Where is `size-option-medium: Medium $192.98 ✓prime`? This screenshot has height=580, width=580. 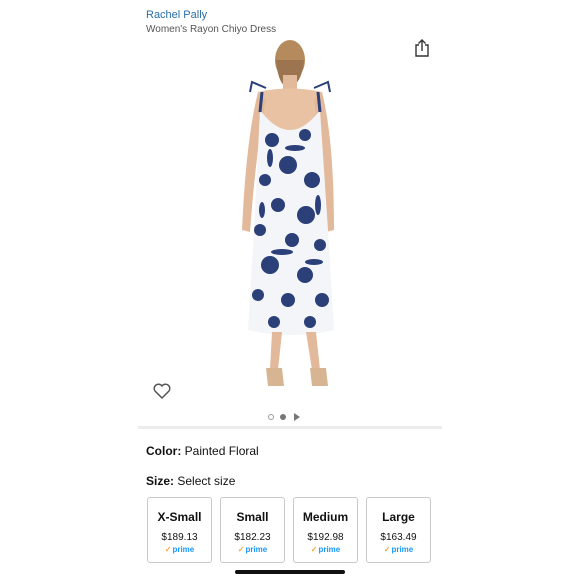 size-option-medium: Medium $192.98 ✓prime is located at coordinates (325, 530).